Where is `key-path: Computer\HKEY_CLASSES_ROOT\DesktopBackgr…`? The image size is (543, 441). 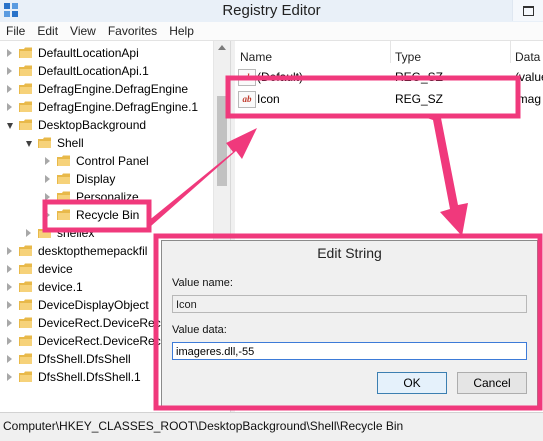
key-path: Computer\HKEY_CLASSES_ROOT\DesktopBackgr… is located at coordinates (203, 426).